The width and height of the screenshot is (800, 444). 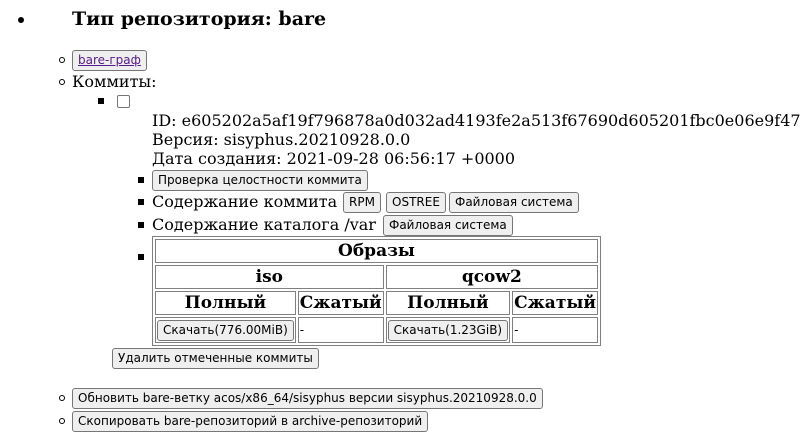 What do you see at coordinates (260, 180) in the screenshot?
I see `integrity-check-button: Проверка целостности коммита` at bounding box center [260, 180].